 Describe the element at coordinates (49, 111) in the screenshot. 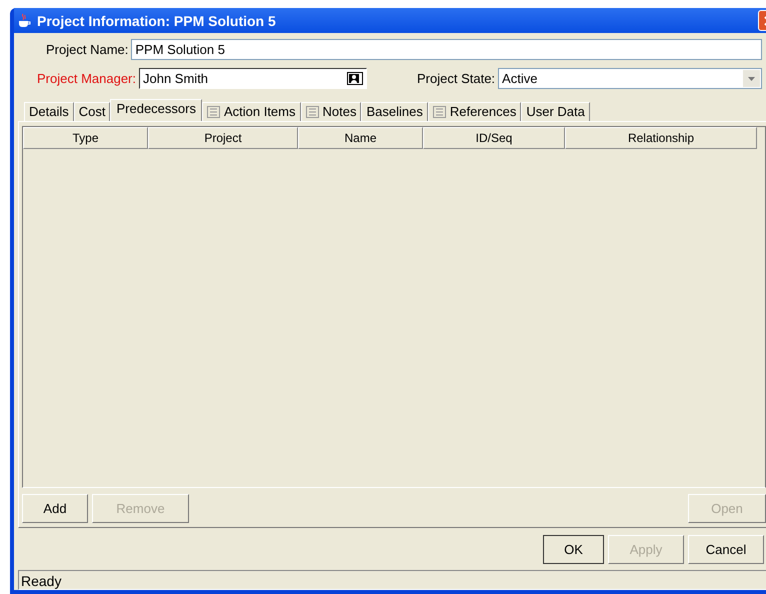

I see `tab: Details` at that location.